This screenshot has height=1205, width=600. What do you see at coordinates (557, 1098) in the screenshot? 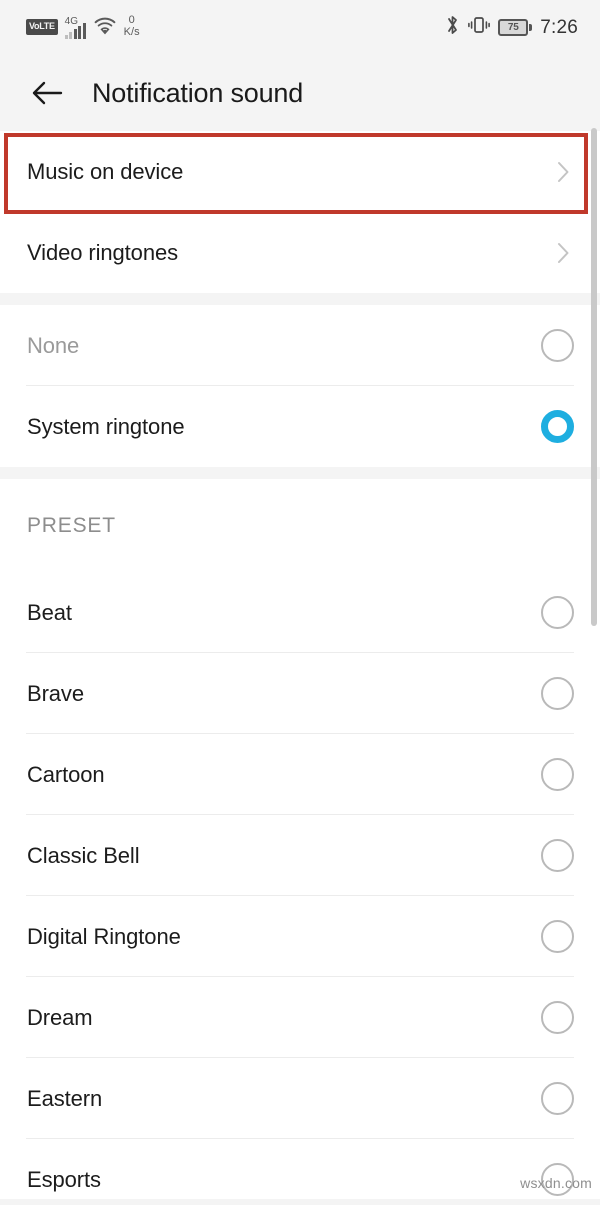
I see `radio-button-eastern` at bounding box center [557, 1098].